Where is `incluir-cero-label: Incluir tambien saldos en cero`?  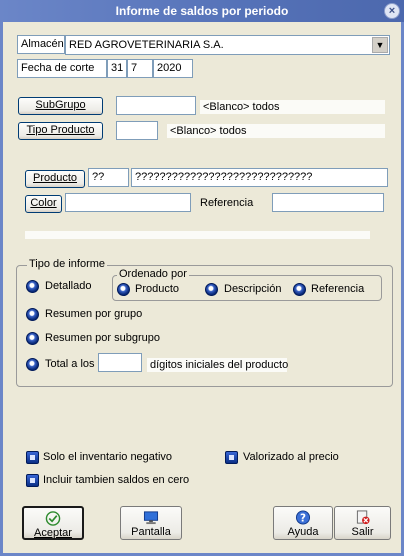
incluir-cero-label: Incluir tambien saldos en cero is located at coordinates (116, 480).